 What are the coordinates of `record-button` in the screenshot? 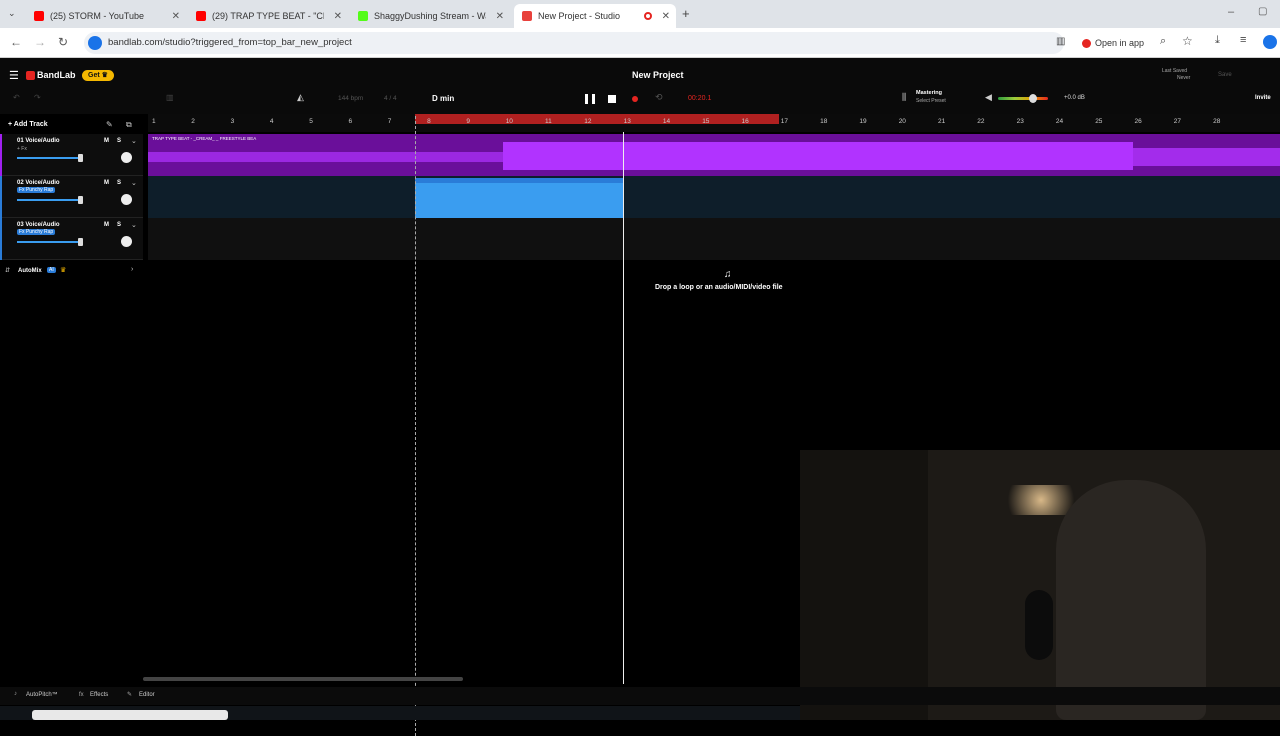 It's located at (635, 99).